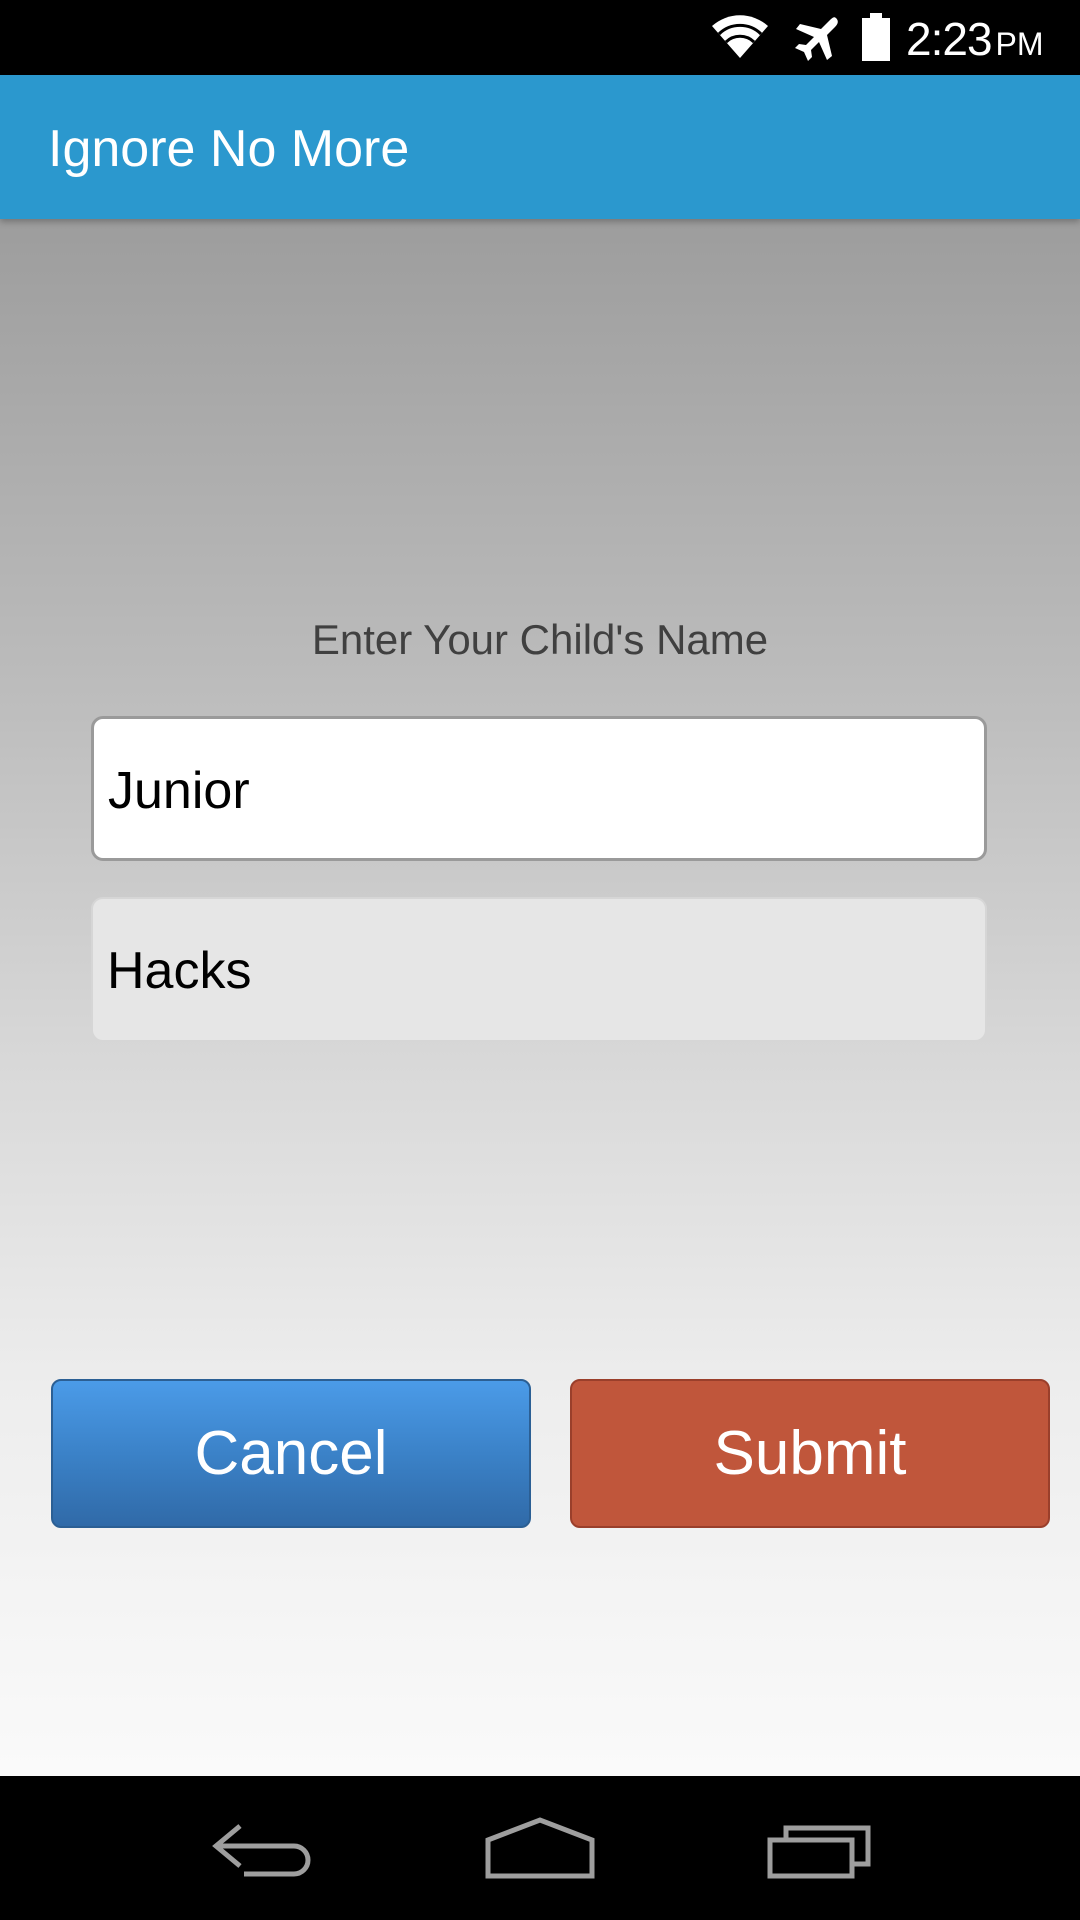  What do you see at coordinates (1019, 44) in the screenshot?
I see `clock-ampm: PM` at bounding box center [1019, 44].